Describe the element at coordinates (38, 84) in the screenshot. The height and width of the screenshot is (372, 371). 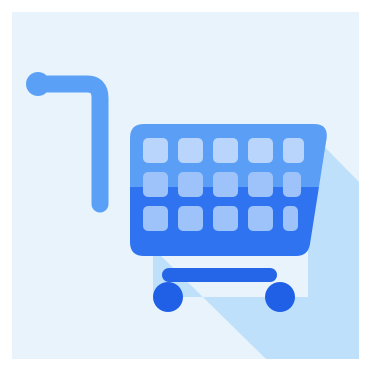
I see `handle-grip` at that location.